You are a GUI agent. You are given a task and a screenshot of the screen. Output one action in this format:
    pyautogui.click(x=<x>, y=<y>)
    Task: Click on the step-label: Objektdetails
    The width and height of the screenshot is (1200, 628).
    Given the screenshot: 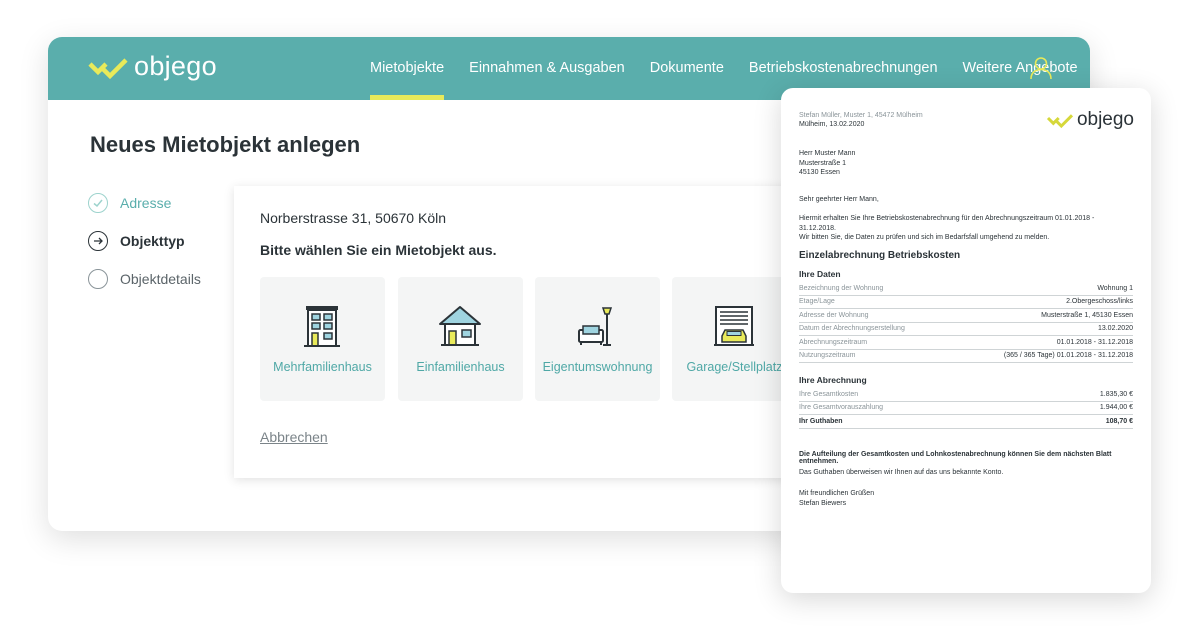 What is the action you would take?
    pyautogui.click(x=160, y=279)
    